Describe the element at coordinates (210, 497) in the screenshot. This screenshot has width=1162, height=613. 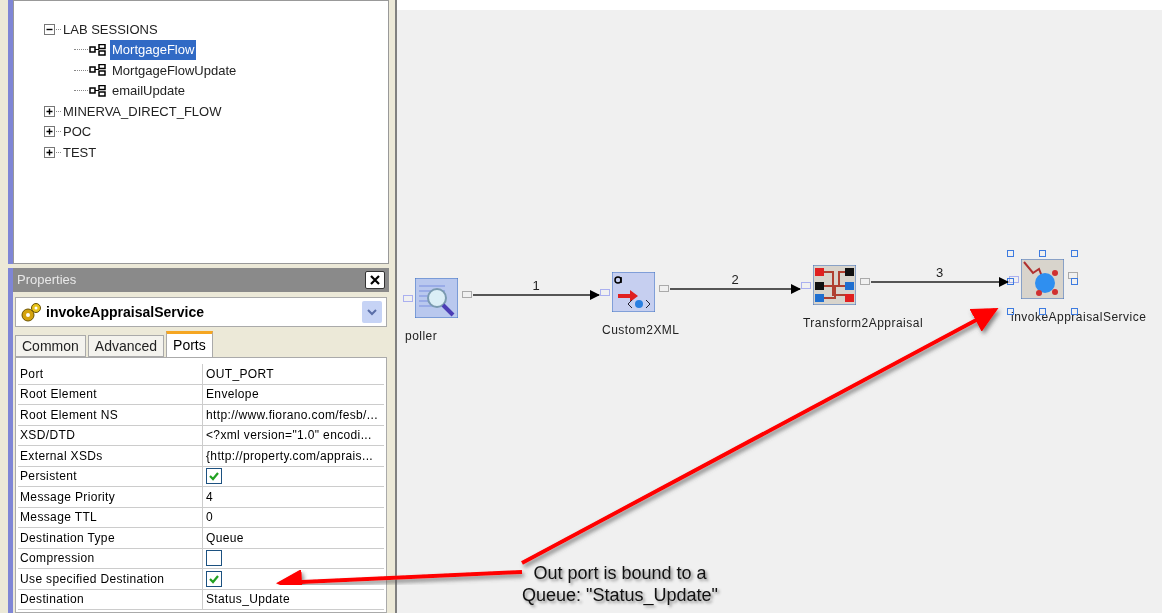
I see `property-value: 4` at that location.